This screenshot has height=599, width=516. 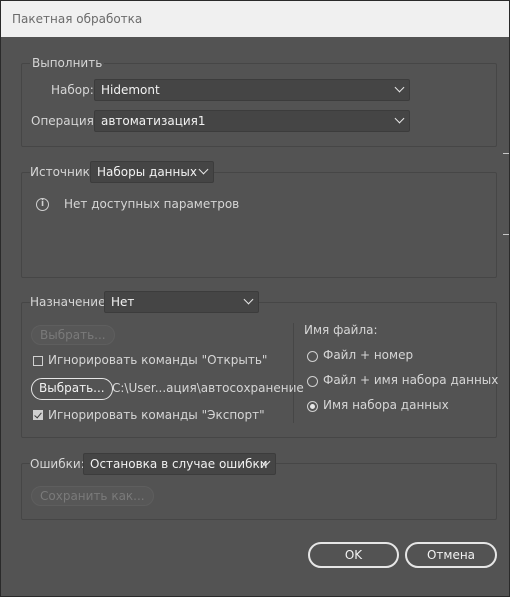 What do you see at coordinates (156, 415) in the screenshot?
I see `ignore-export-label: Игнорировать команды "Экспорт"` at bounding box center [156, 415].